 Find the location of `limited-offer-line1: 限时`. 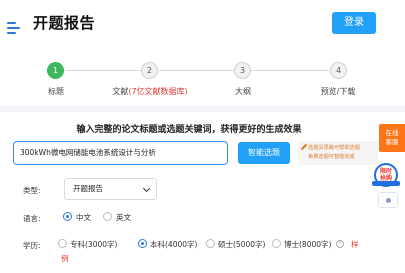

limited-offer-line1: 限时 is located at coordinates (385, 171).